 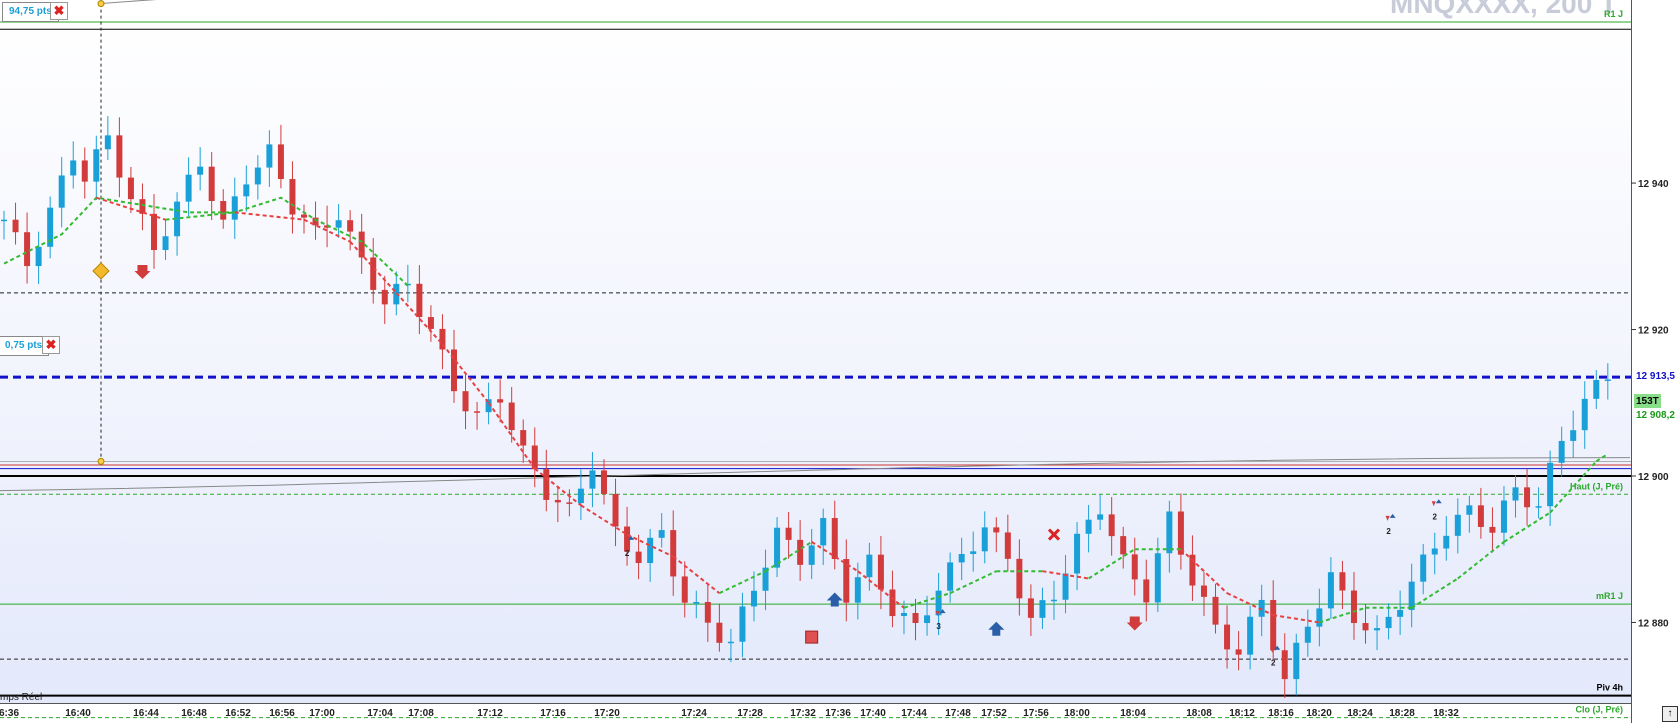 I want to click on x-tick-label: 17:52, so click(x=994, y=713).